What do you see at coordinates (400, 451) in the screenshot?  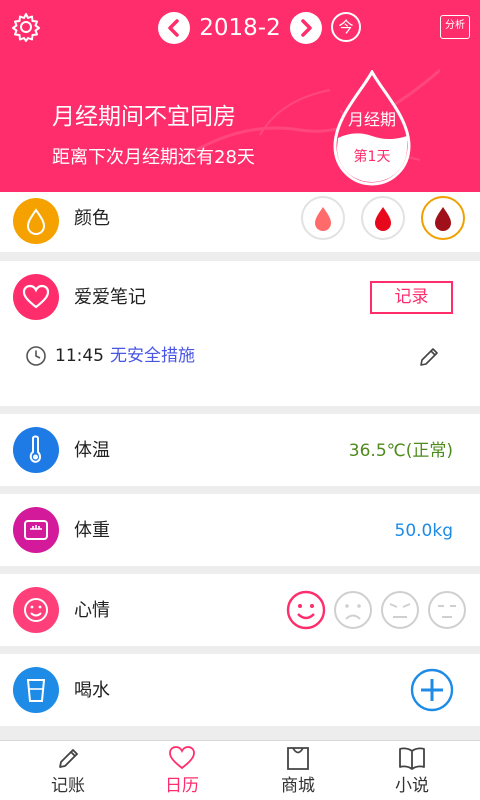 I see `temperature-value: 36.5℃(正常)` at bounding box center [400, 451].